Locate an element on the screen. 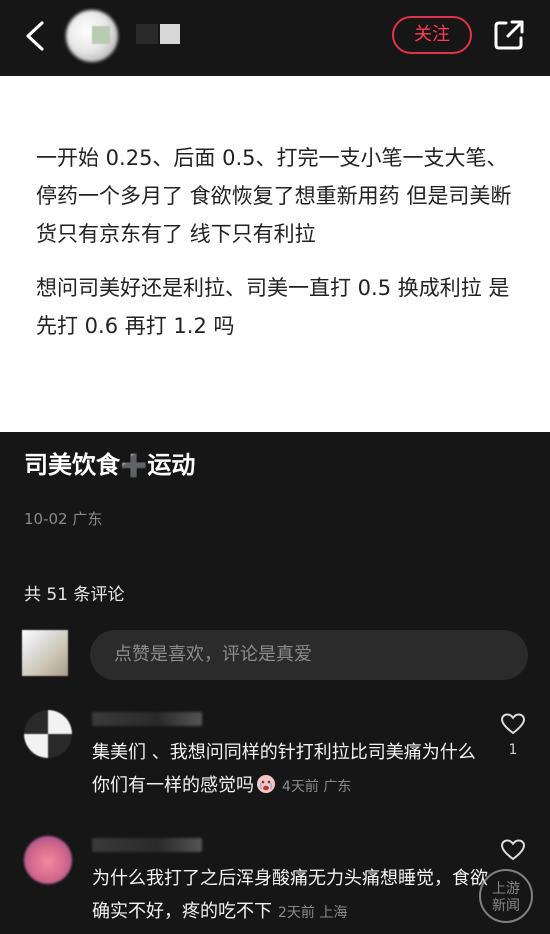 This screenshot has width=550, height=934. plus-emoji-icon: ➕ is located at coordinates (134, 466).